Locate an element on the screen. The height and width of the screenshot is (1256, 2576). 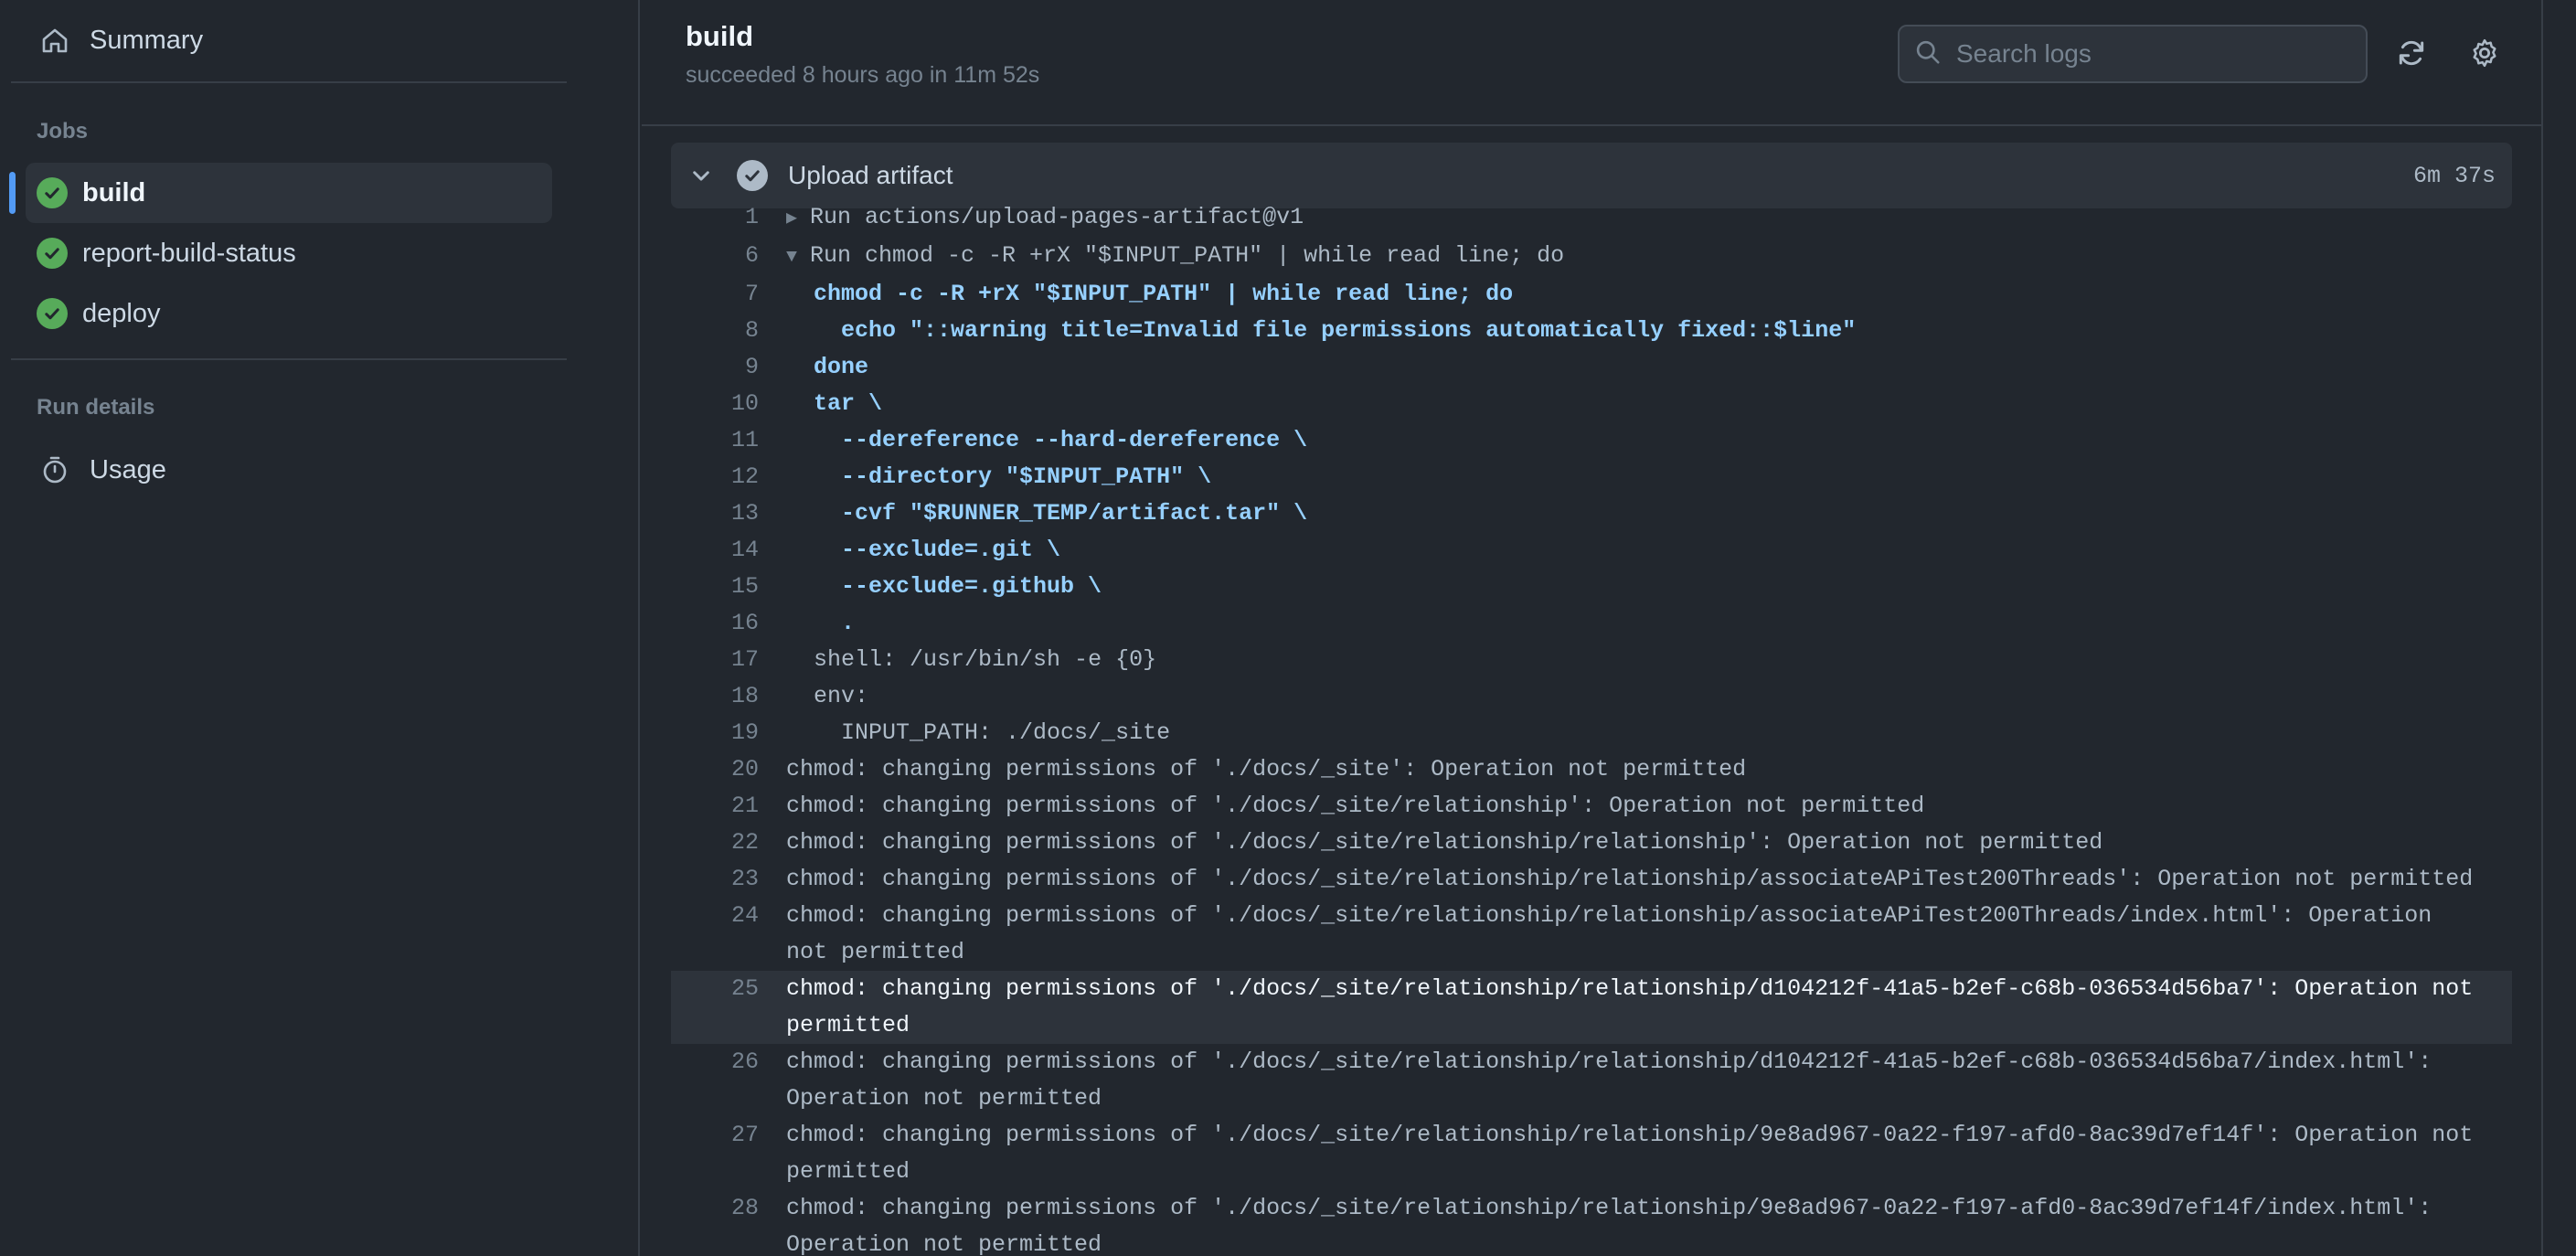
line-number: 19 is located at coordinates (715, 733).